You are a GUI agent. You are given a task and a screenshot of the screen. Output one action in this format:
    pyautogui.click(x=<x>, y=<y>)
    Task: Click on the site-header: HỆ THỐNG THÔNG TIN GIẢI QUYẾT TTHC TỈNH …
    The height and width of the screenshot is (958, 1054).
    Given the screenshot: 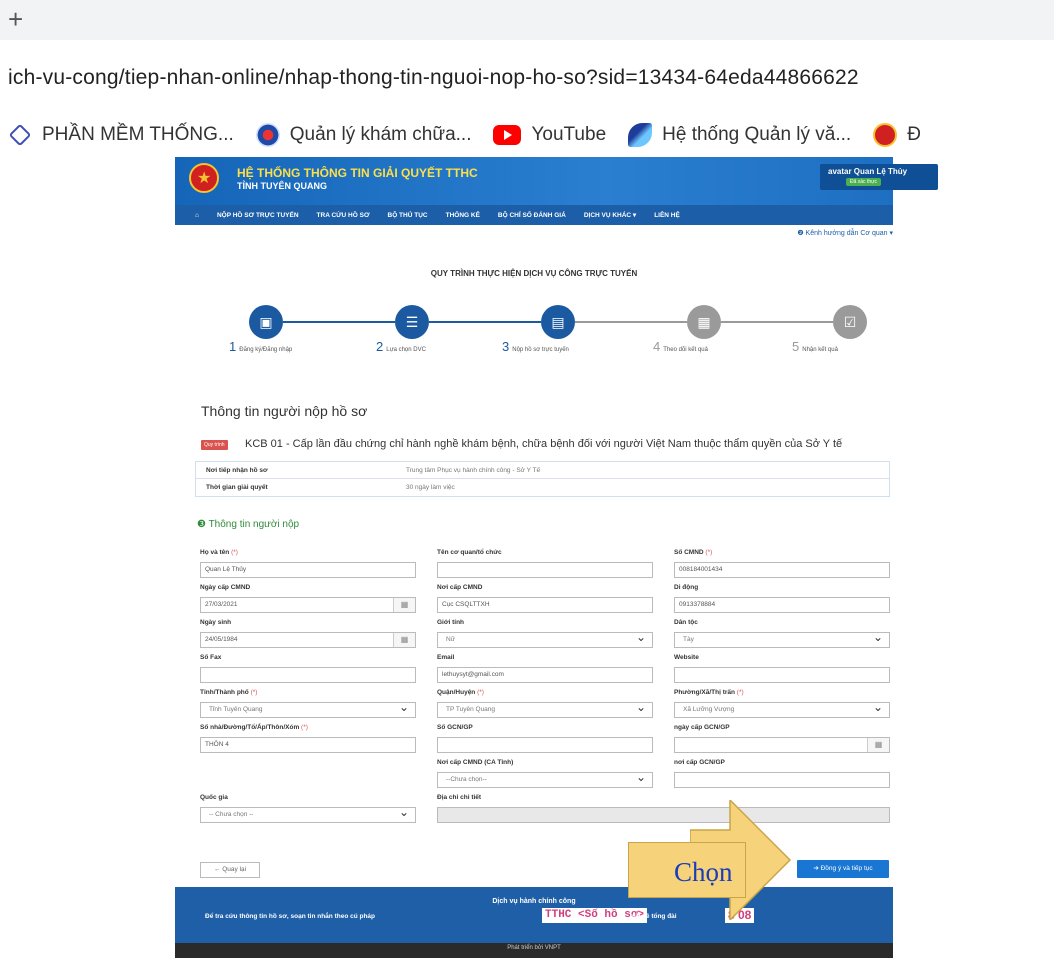 What is the action you would take?
    pyautogui.click(x=556, y=181)
    